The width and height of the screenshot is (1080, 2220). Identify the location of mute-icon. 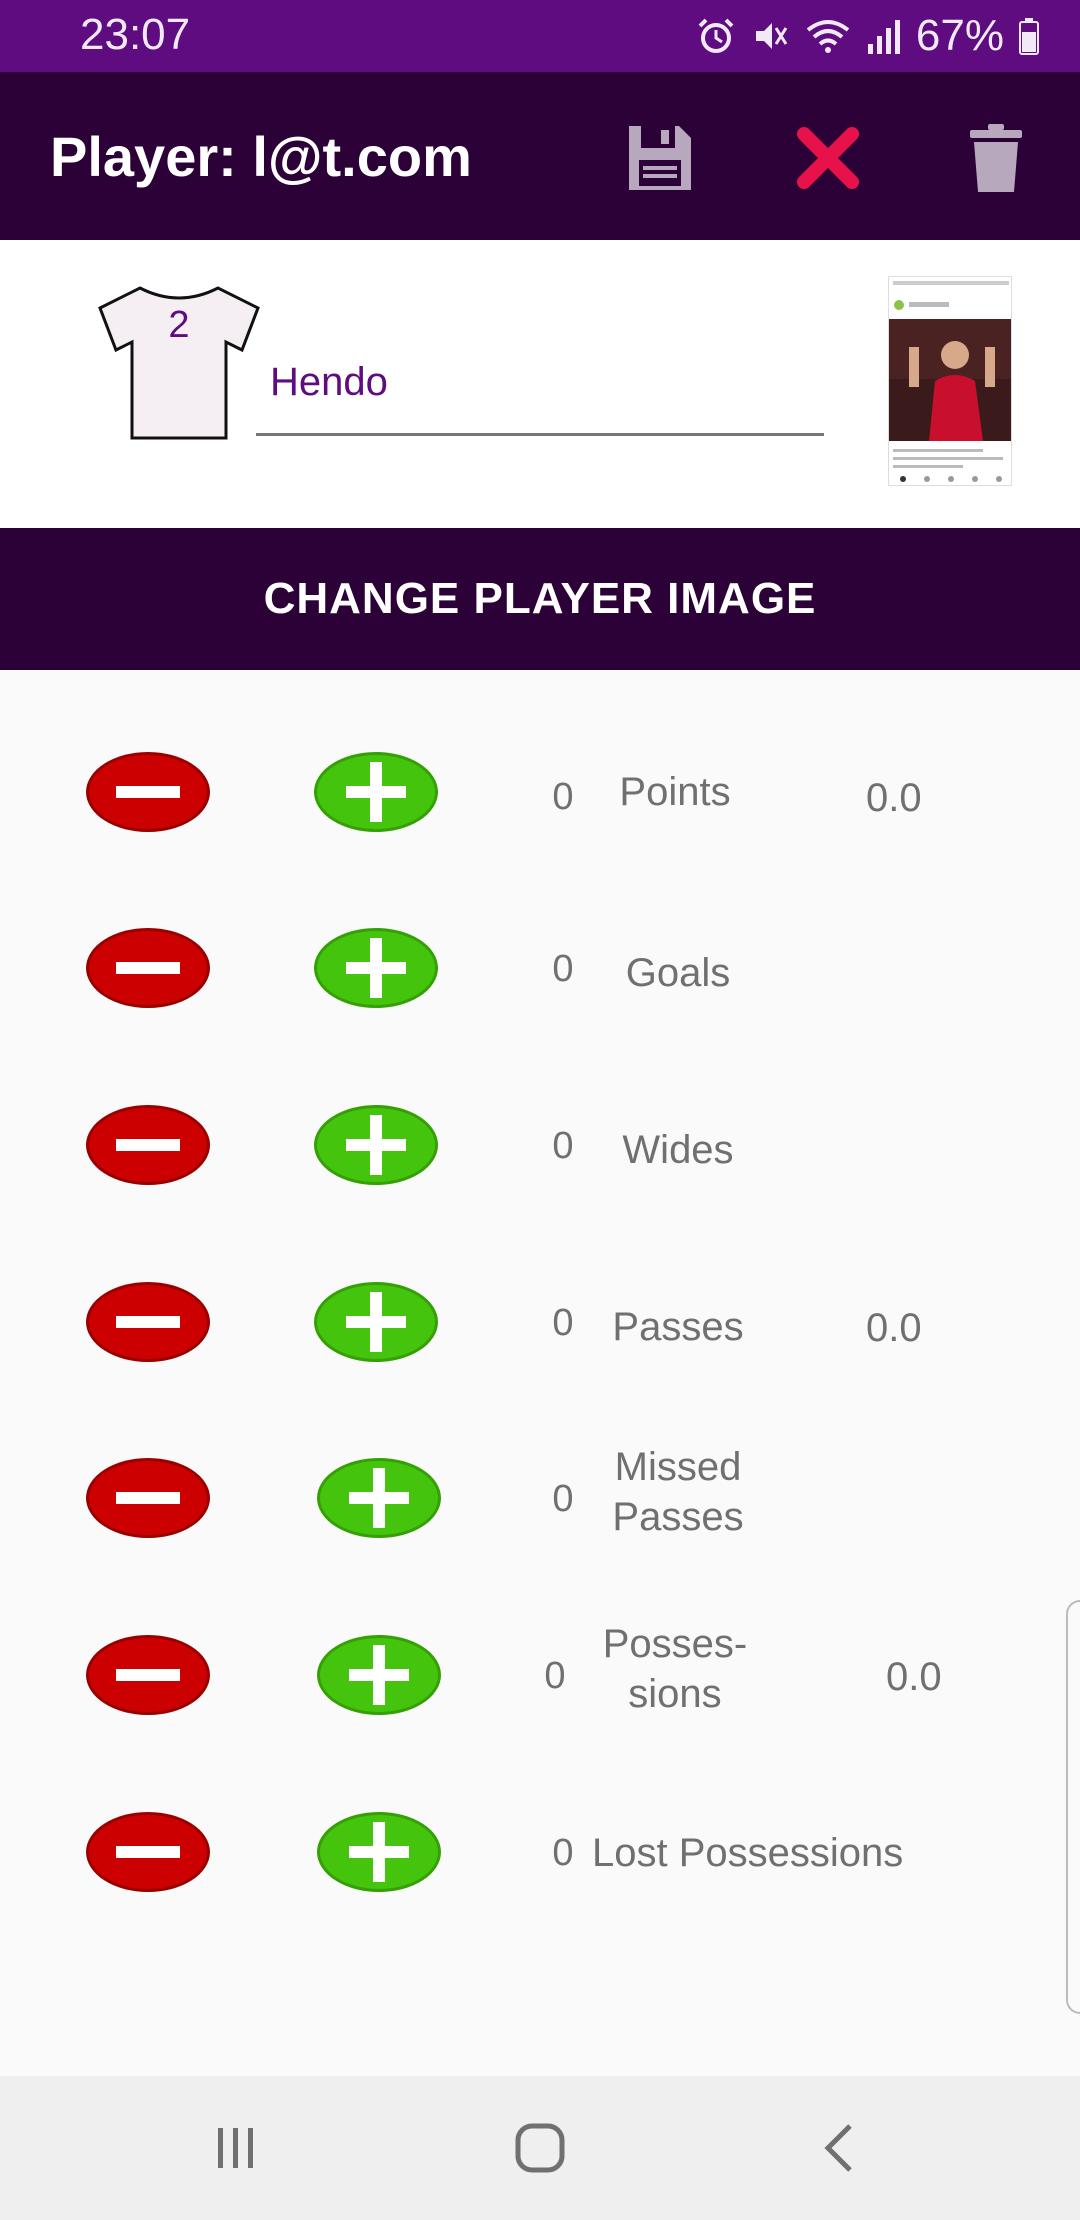
(771, 36).